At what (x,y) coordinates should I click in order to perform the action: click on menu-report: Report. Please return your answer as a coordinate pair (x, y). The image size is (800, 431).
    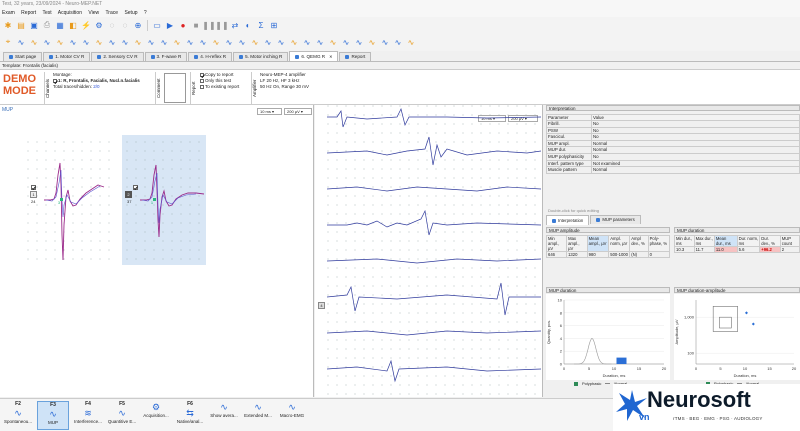
    Looking at the image, I should click on (28, 13).